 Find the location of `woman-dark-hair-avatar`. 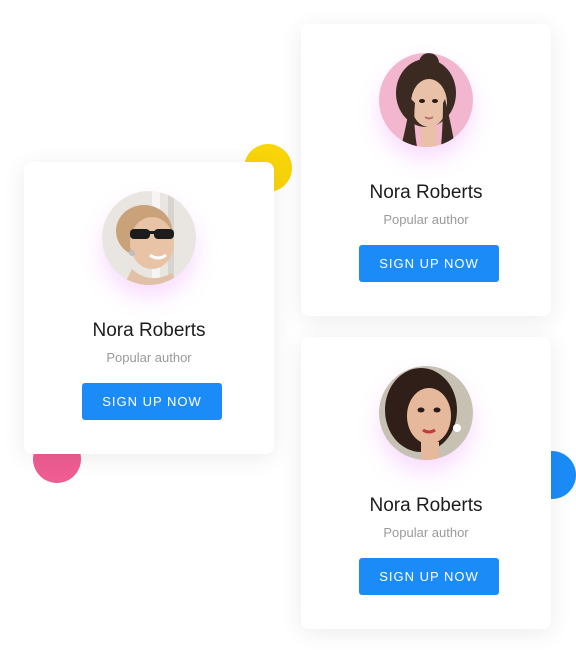

woman-dark-hair-avatar is located at coordinates (426, 413).